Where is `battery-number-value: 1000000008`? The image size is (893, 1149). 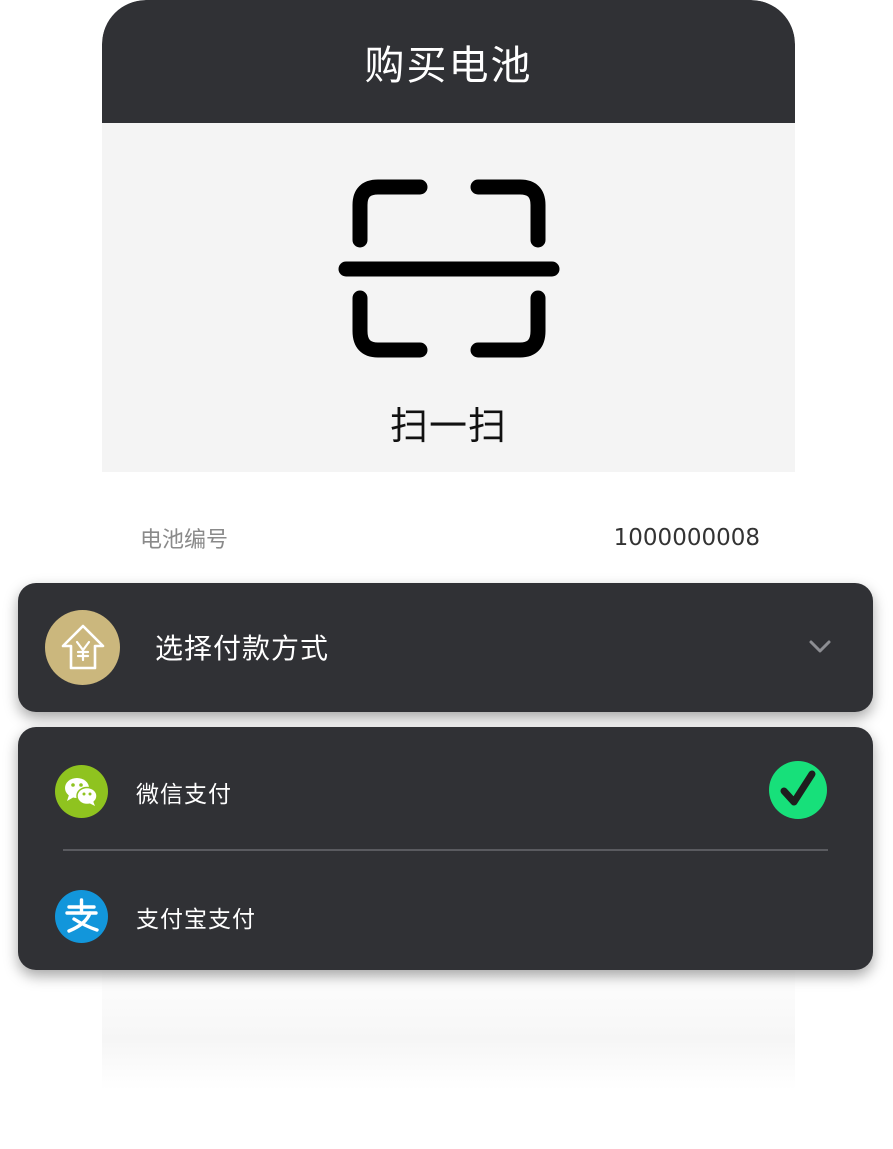
battery-number-value: 1000000008 is located at coordinates (686, 538).